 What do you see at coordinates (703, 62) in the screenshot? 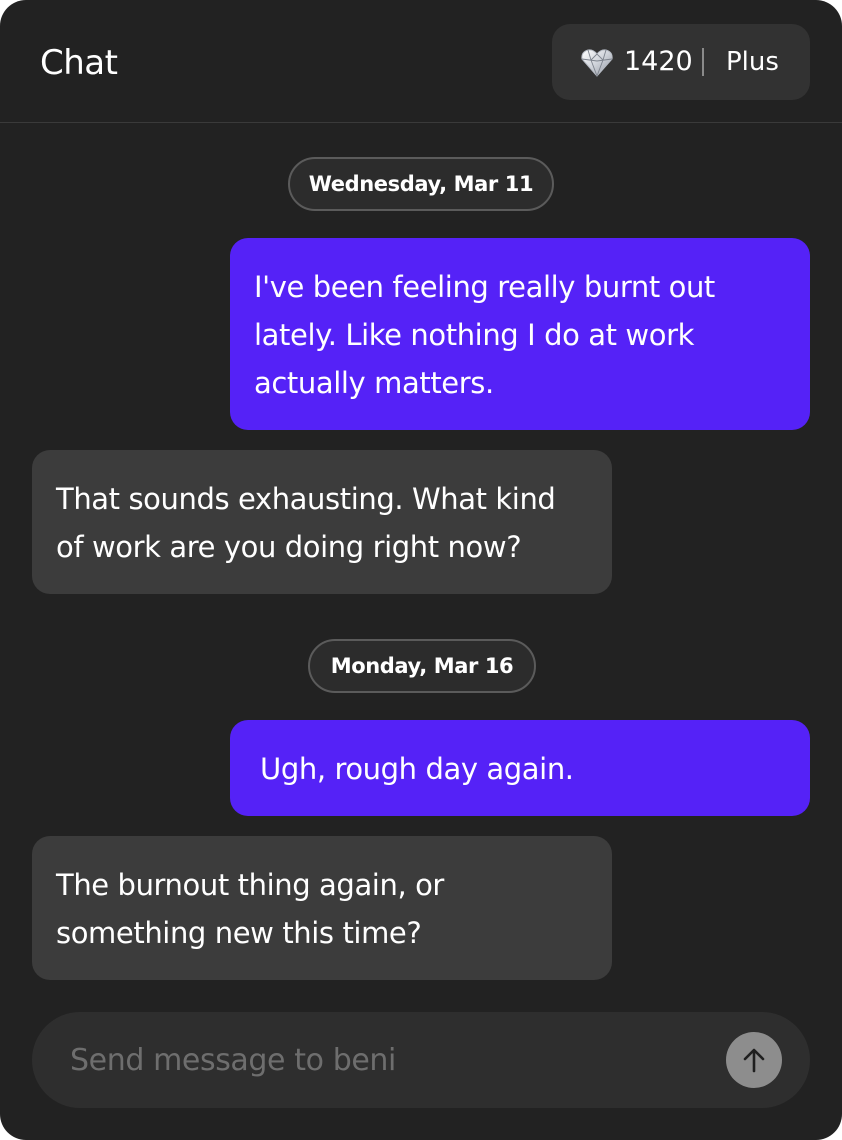
I see `pill-divider` at bounding box center [703, 62].